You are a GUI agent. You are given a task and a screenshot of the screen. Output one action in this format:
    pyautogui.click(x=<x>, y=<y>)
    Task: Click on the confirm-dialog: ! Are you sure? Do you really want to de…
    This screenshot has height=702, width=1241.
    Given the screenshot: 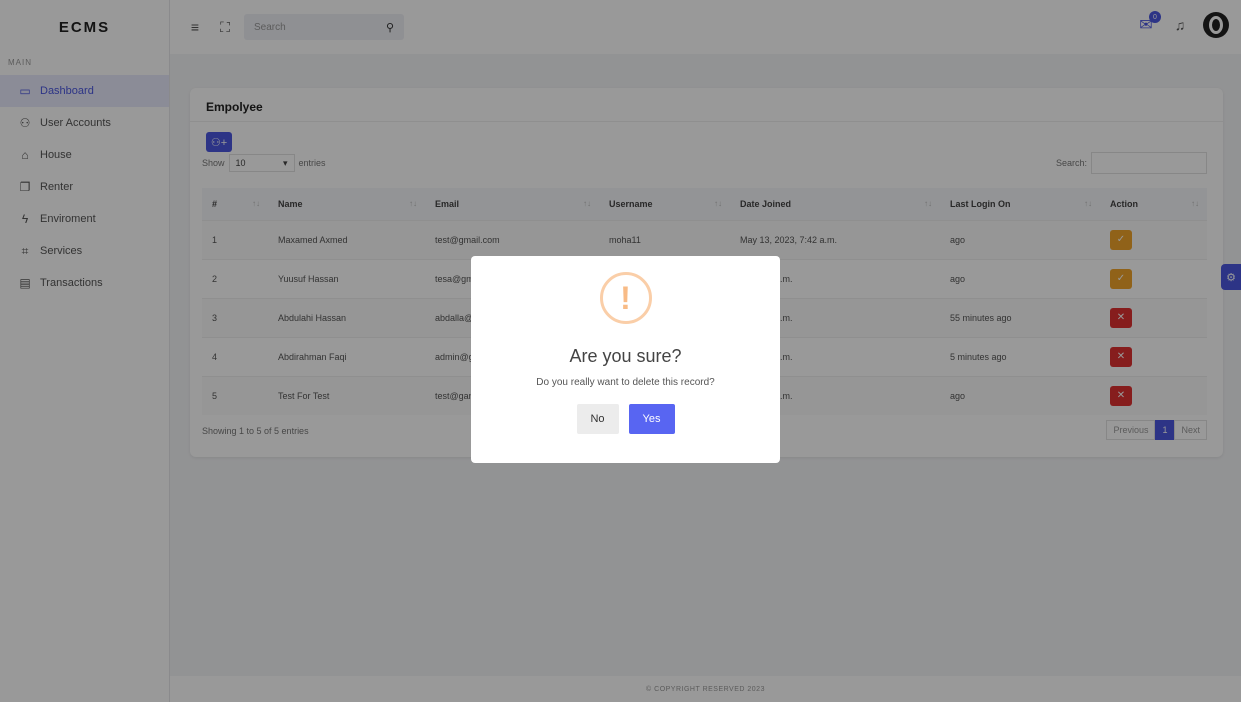 What is the action you would take?
    pyautogui.click(x=625, y=359)
    